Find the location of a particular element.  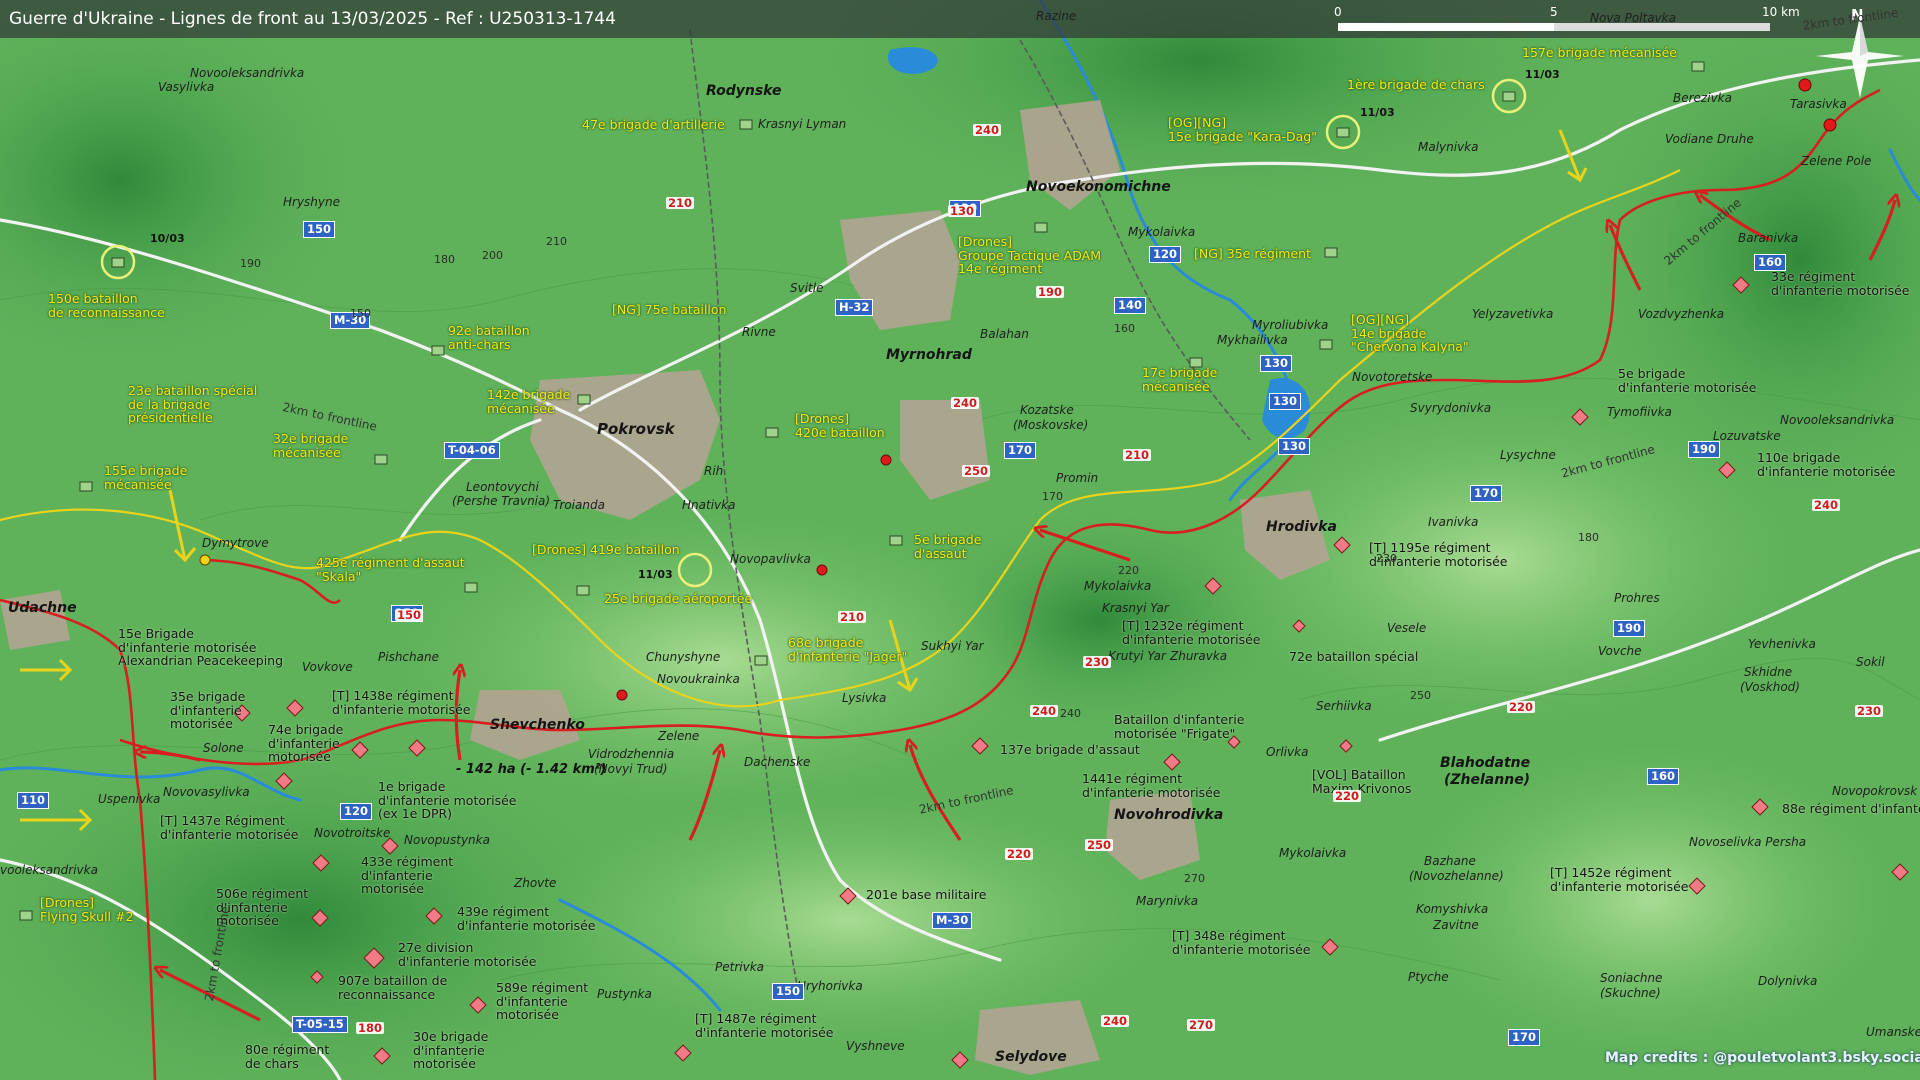

road-badge-r170a: 170 is located at coordinates (1020, 450).